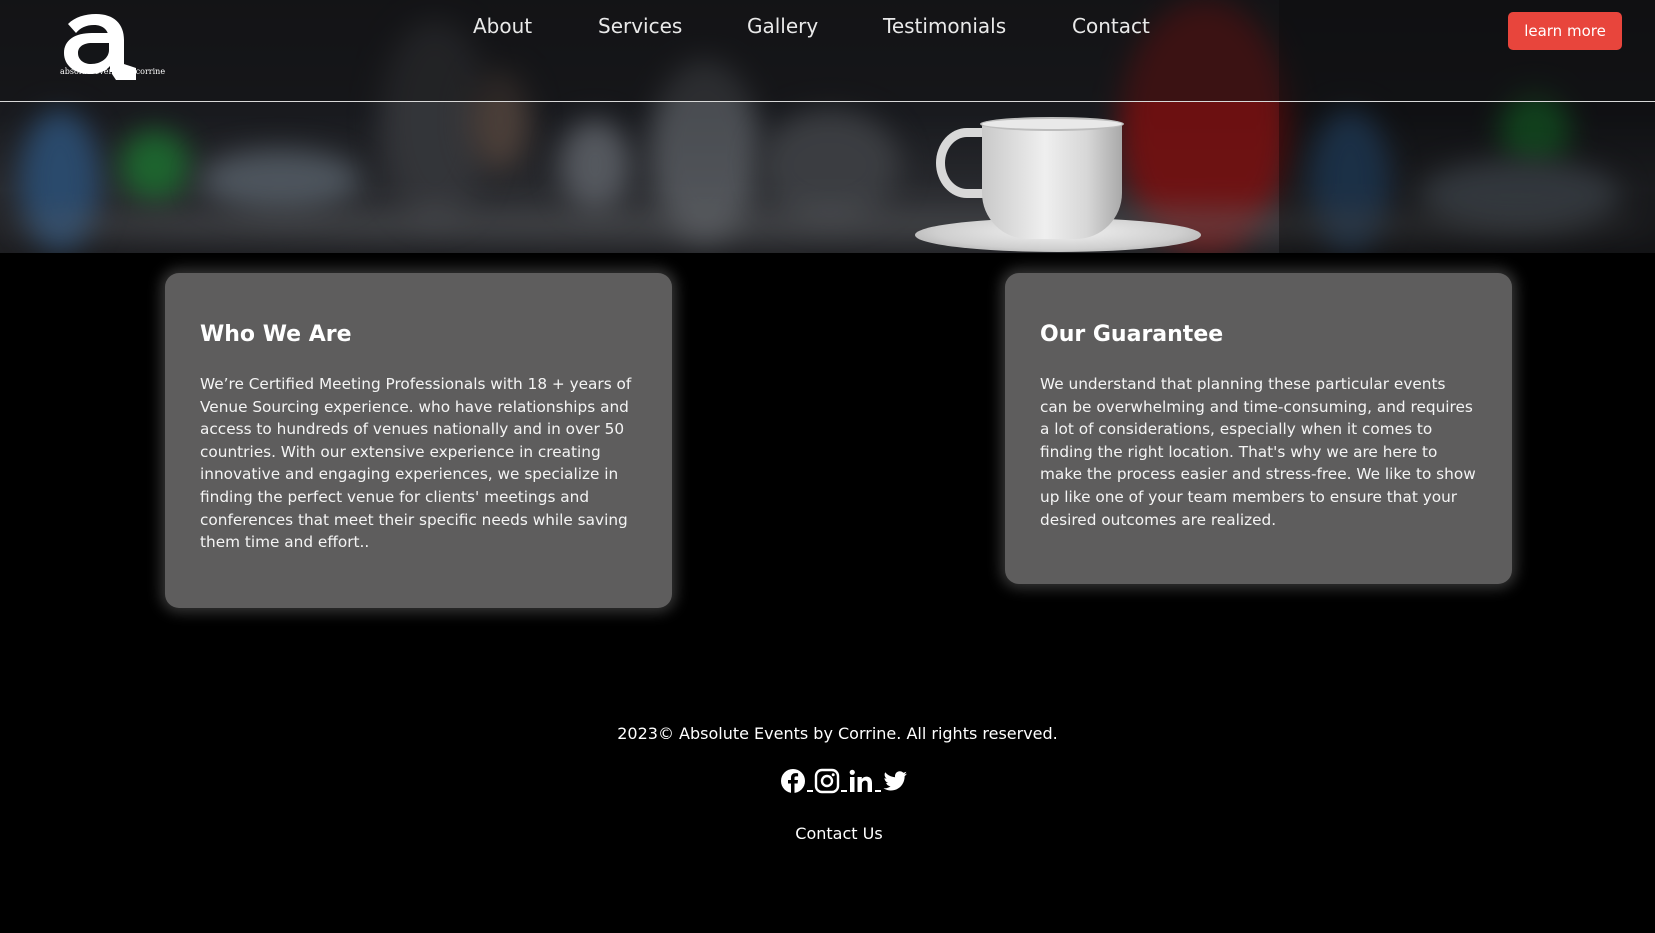 This screenshot has width=1655, height=933. I want to click on facebook-icon, so click(793, 781).